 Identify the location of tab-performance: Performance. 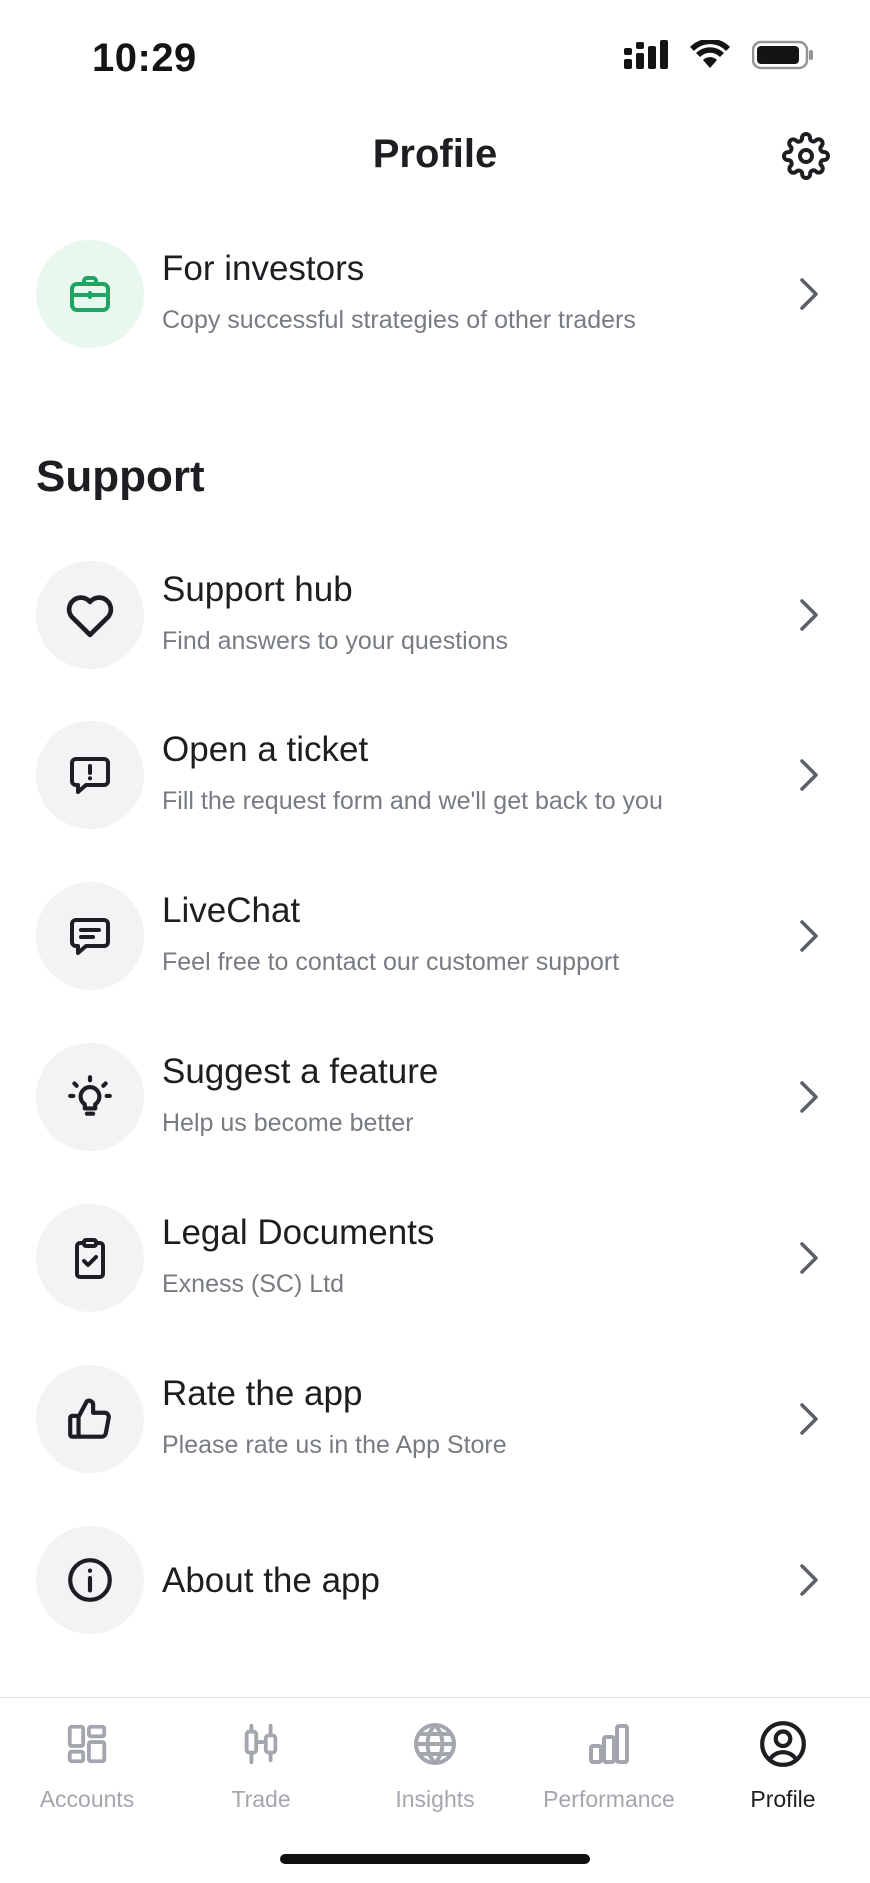
(609, 1776).